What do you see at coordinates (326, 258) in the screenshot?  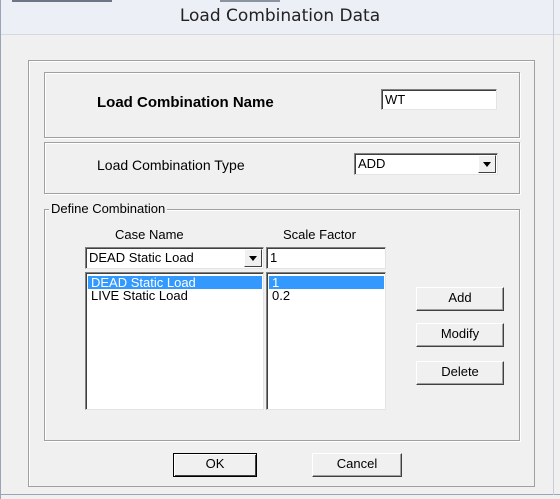 I see `scale-factor-input: 1` at bounding box center [326, 258].